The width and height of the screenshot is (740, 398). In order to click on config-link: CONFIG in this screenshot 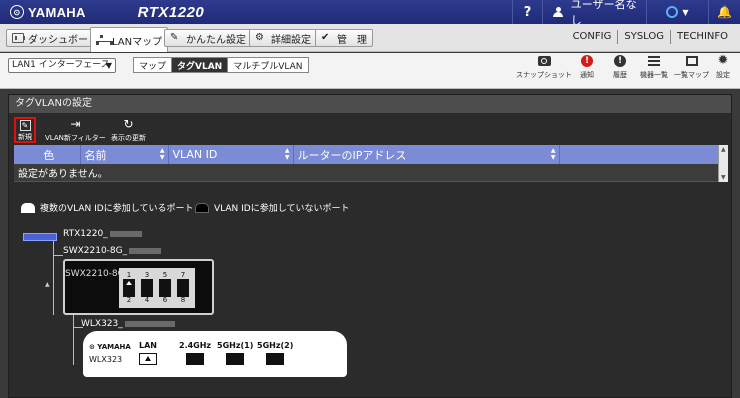, I will do `click(592, 37)`.